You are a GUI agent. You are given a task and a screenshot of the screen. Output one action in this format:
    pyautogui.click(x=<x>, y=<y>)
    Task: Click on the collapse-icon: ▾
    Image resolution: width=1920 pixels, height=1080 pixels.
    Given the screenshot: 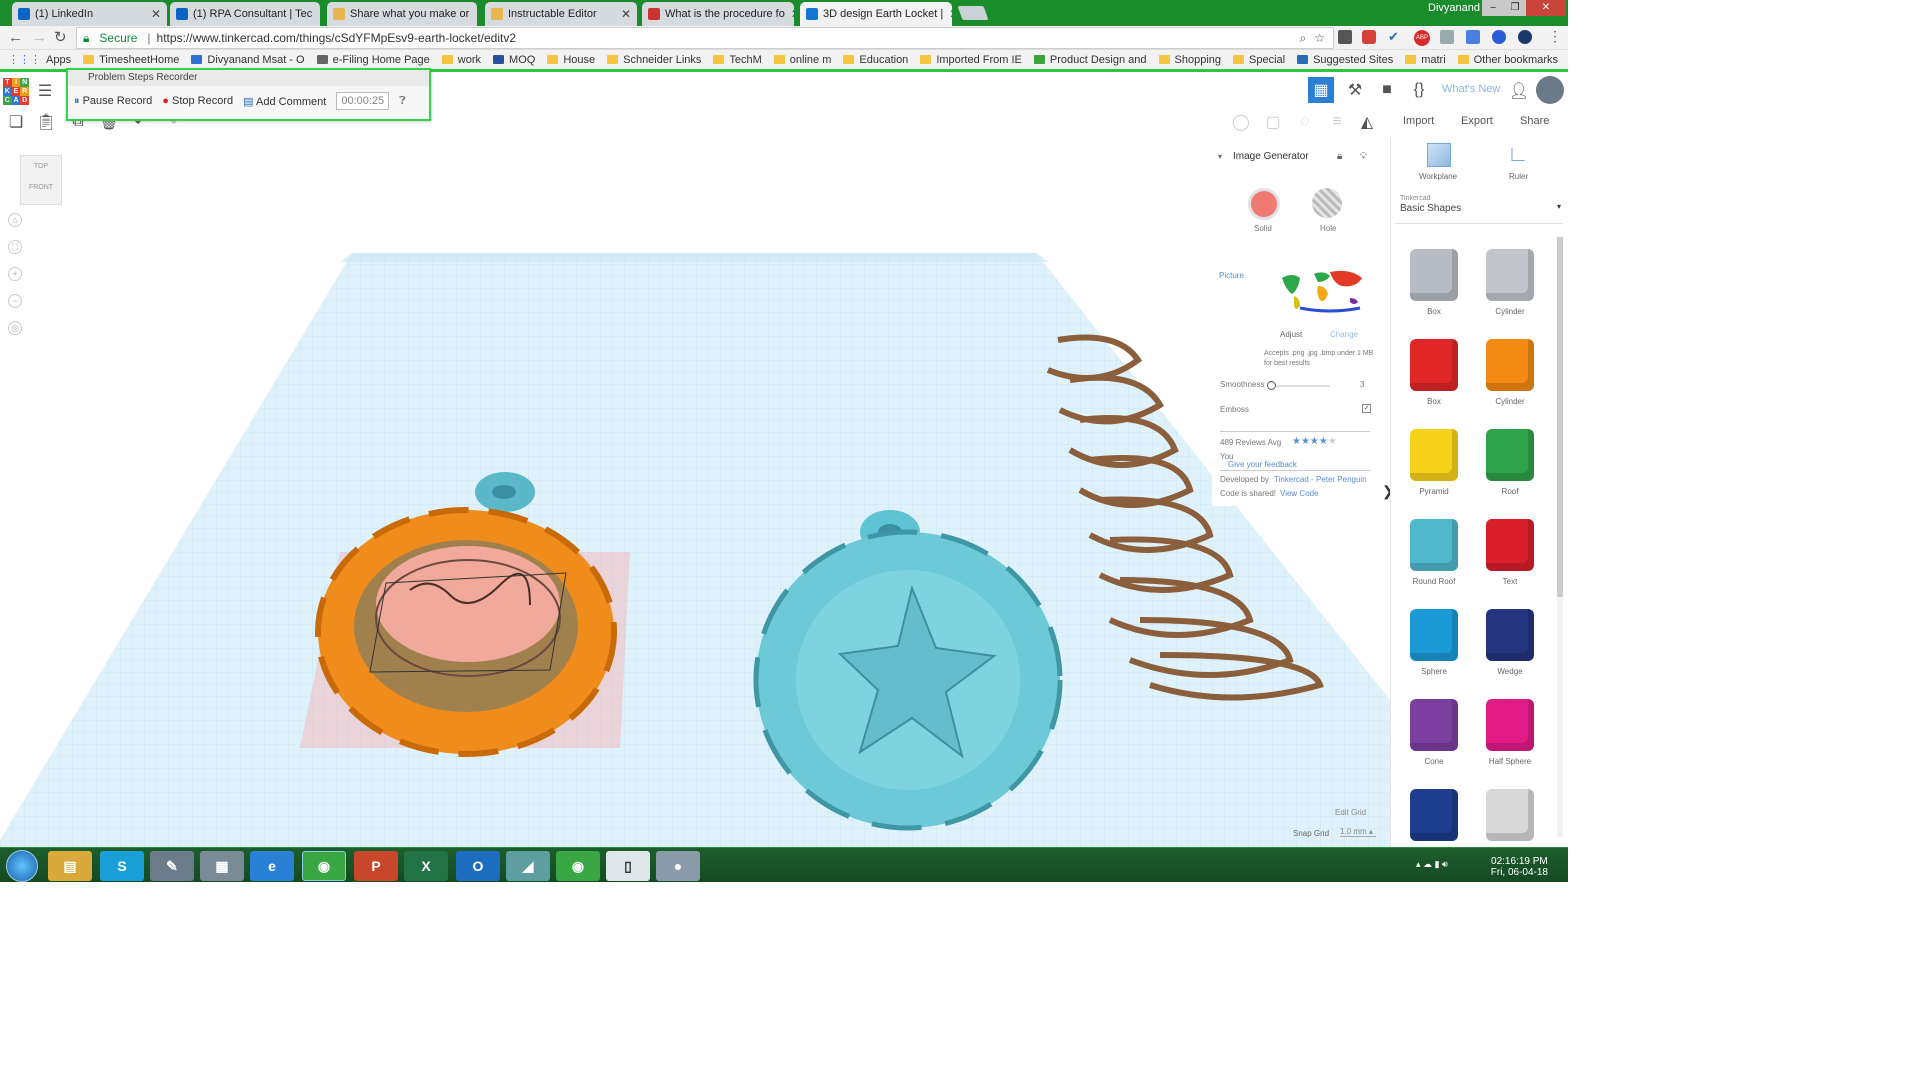 What is the action you would take?
    pyautogui.click(x=1220, y=156)
    